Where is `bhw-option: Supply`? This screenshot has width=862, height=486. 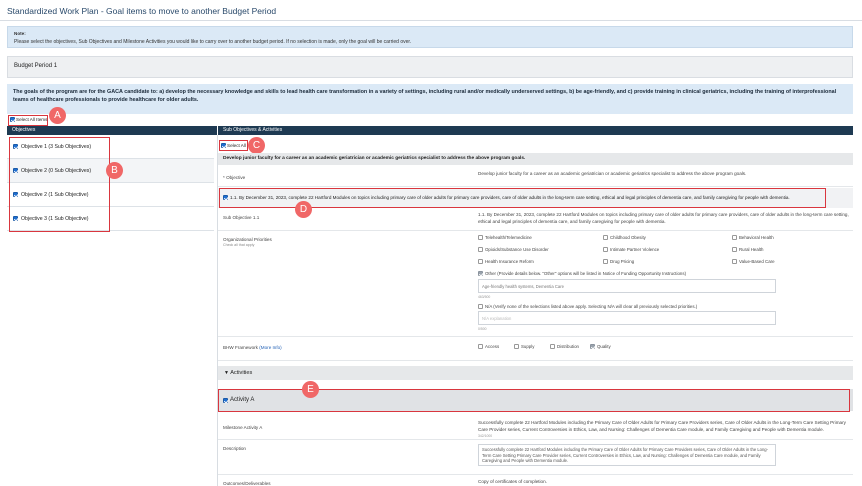
bhw-option: Supply is located at coordinates (524, 346).